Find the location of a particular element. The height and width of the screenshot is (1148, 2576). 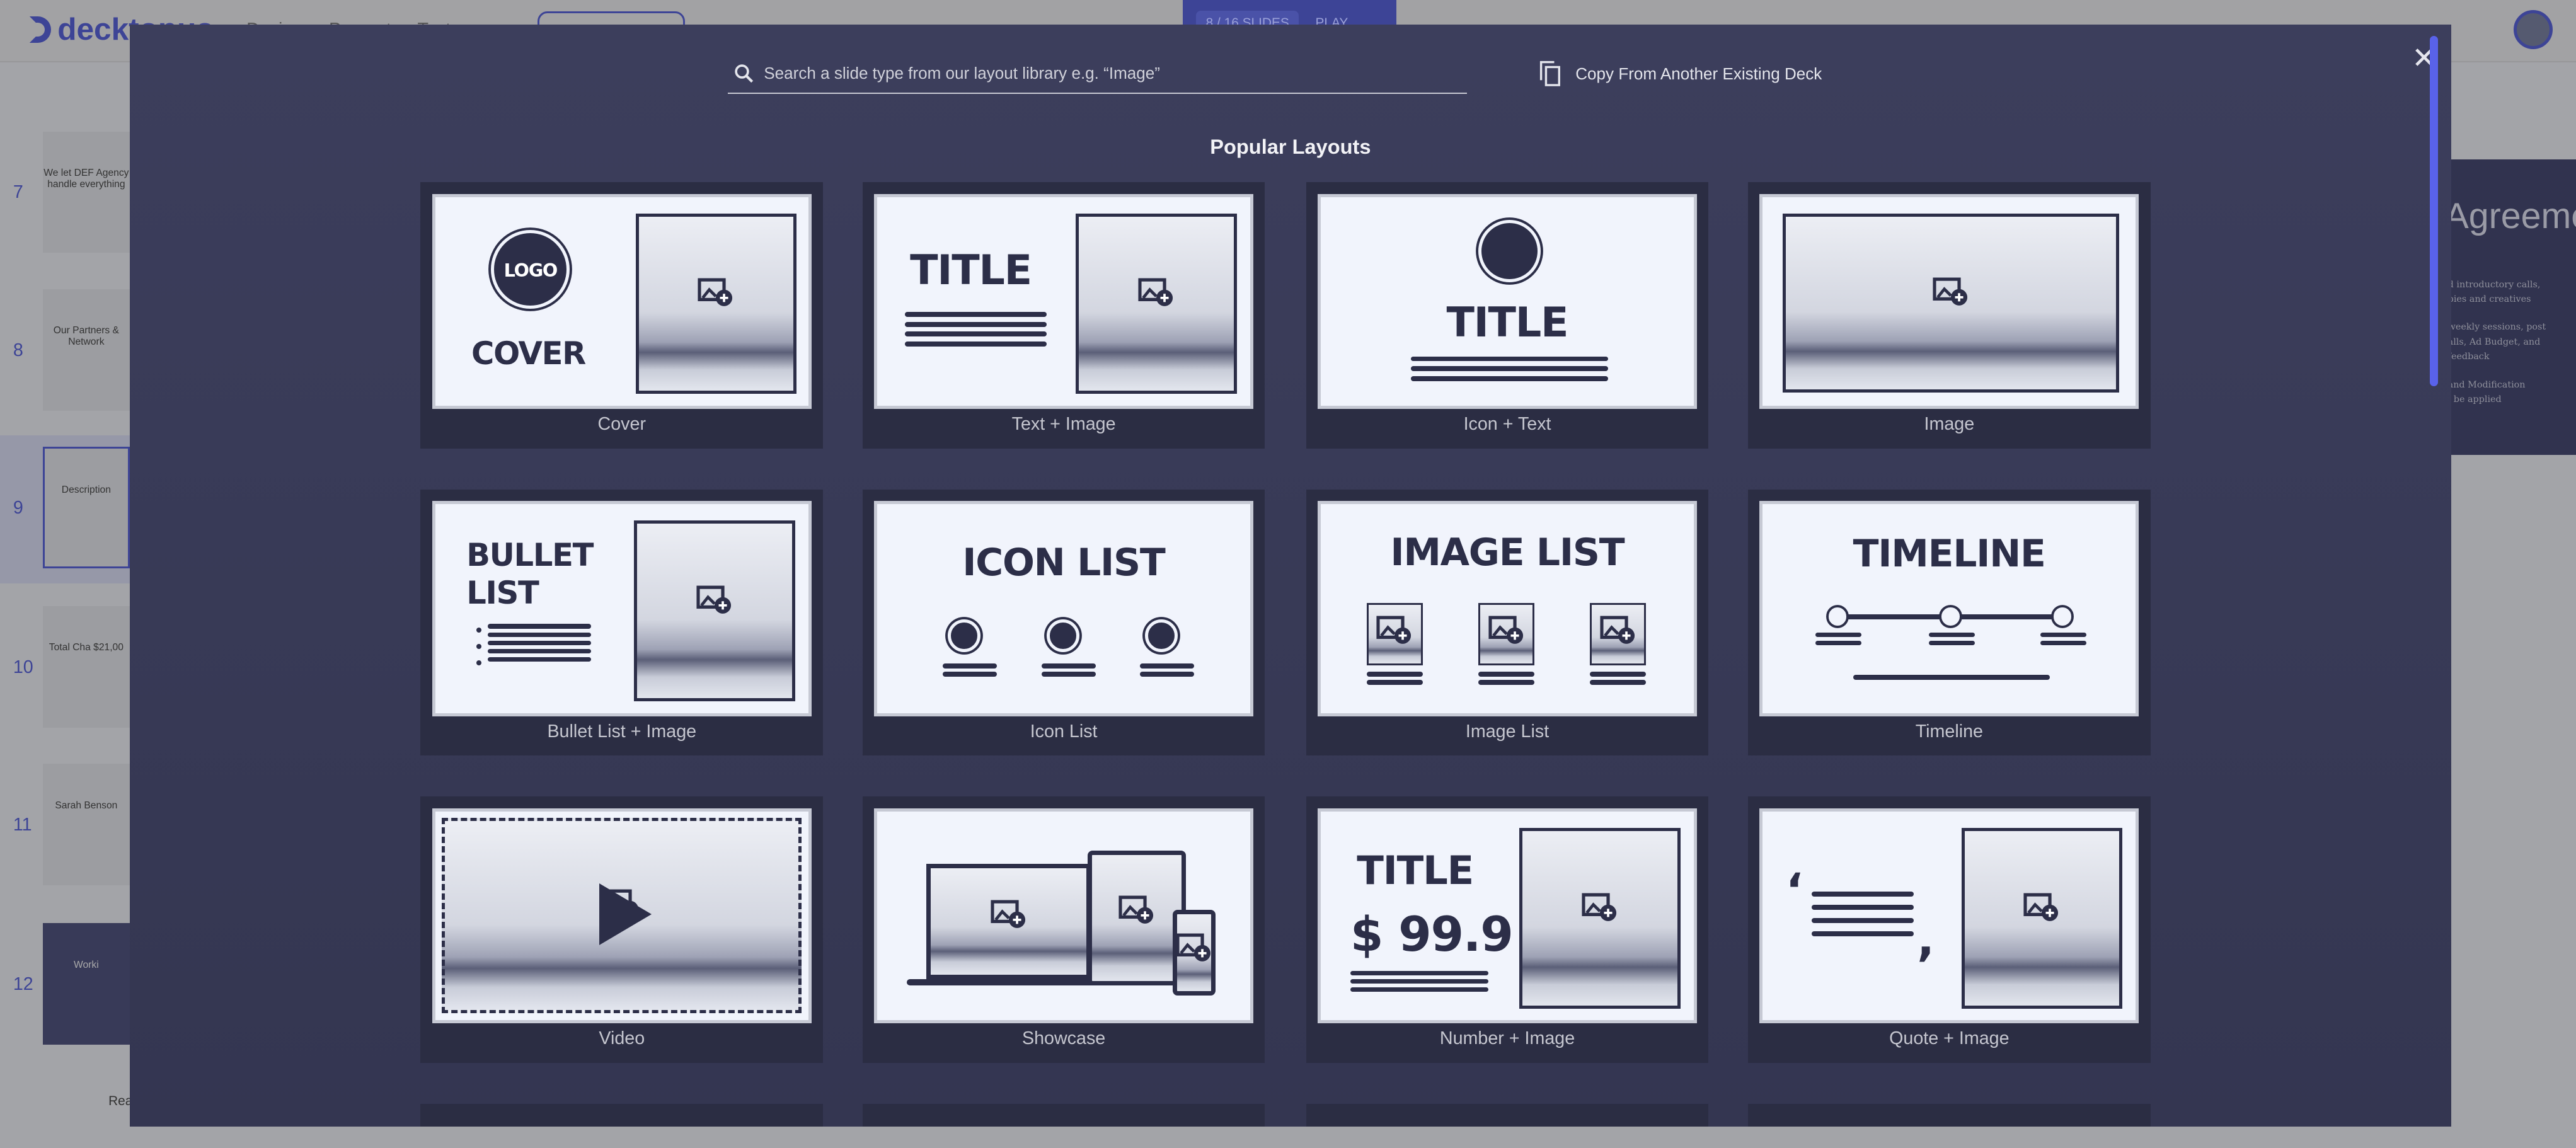

copy-icon is located at coordinates (1549, 74).